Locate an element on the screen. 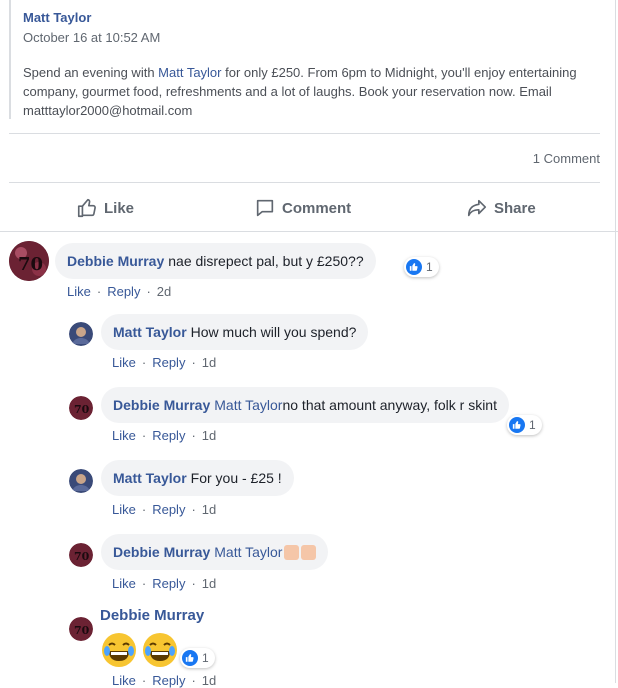 This screenshot has height=688, width=618. comment-label: Comment is located at coordinates (317, 208).